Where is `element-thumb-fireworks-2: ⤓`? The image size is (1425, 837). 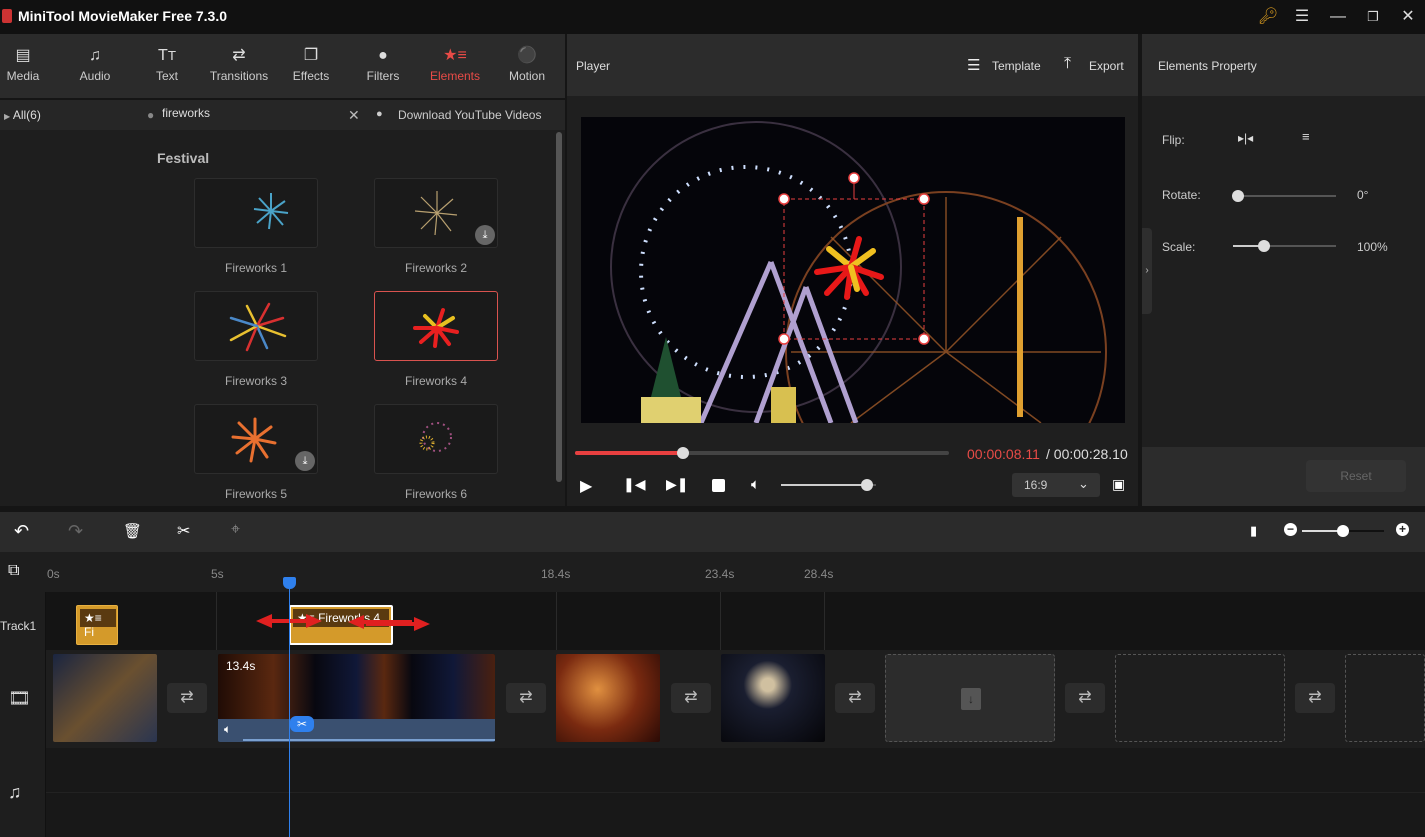
element-thumb-fireworks-2: ⤓ is located at coordinates (436, 213).